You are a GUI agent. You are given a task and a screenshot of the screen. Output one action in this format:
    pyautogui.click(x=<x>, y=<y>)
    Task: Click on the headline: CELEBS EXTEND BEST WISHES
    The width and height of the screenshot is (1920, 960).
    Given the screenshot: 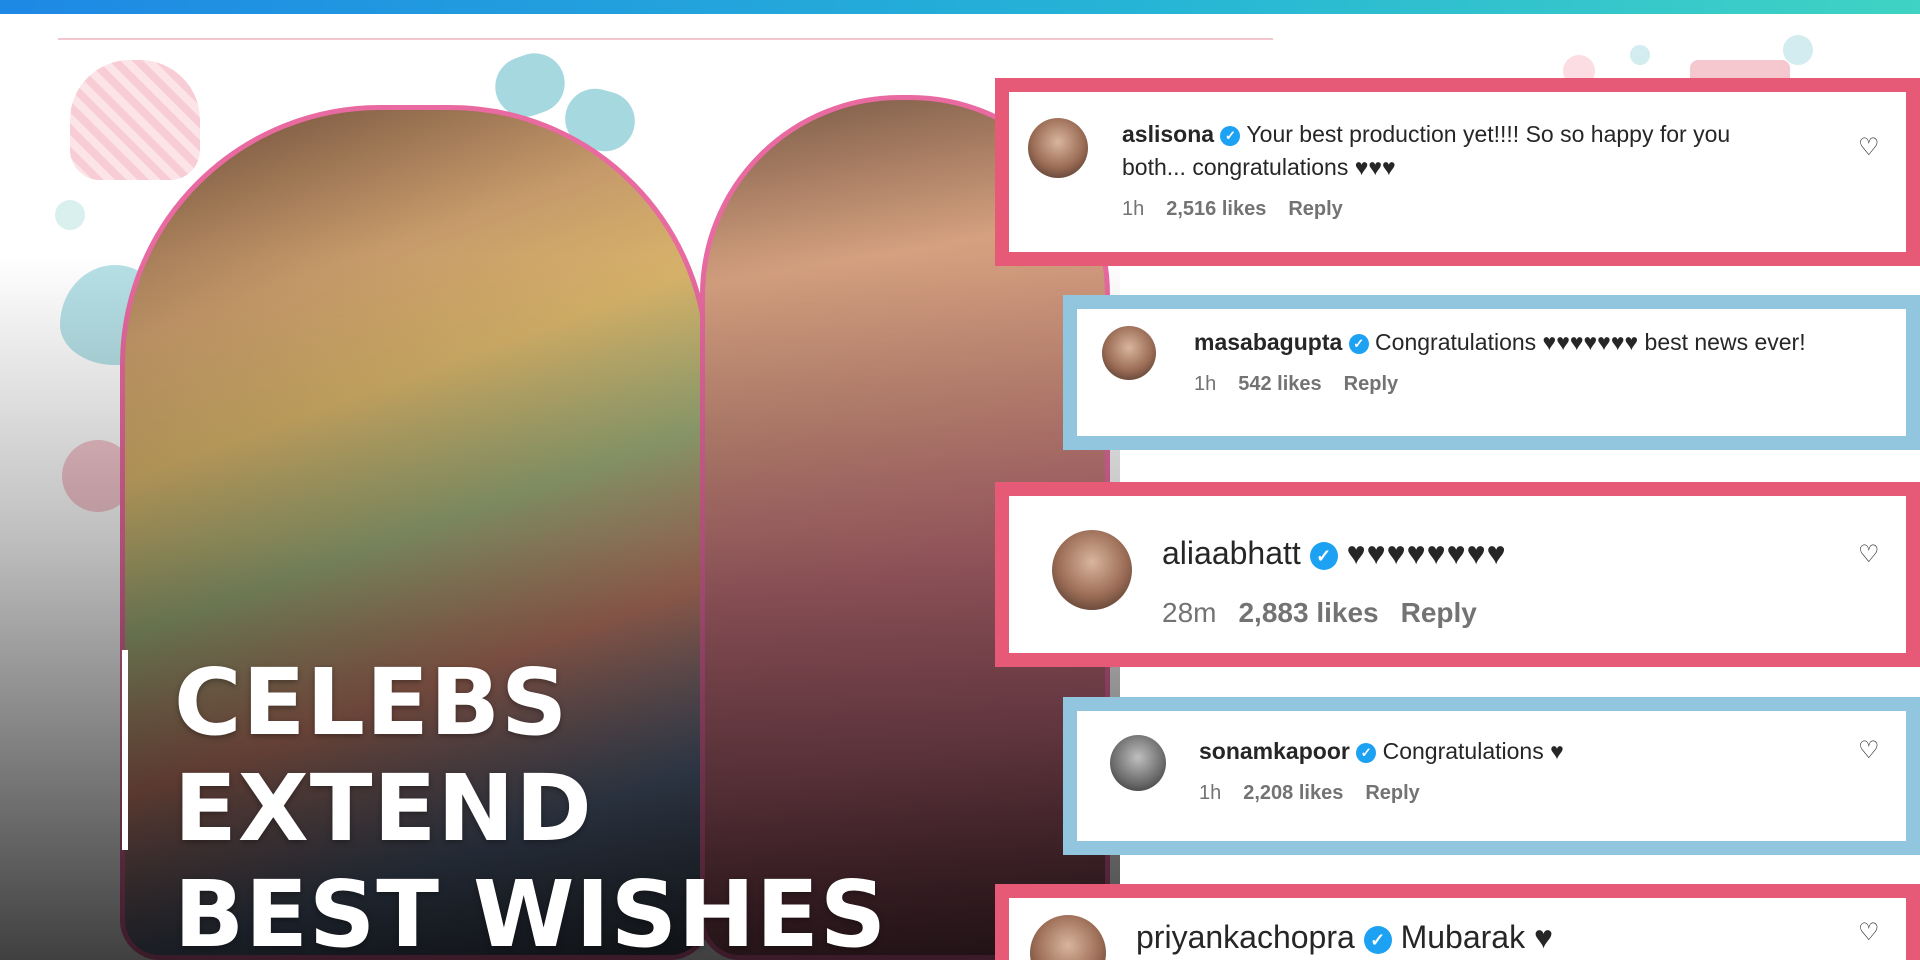 What is the action you would take?
    pyautogui.click(x=584, y=805)
    